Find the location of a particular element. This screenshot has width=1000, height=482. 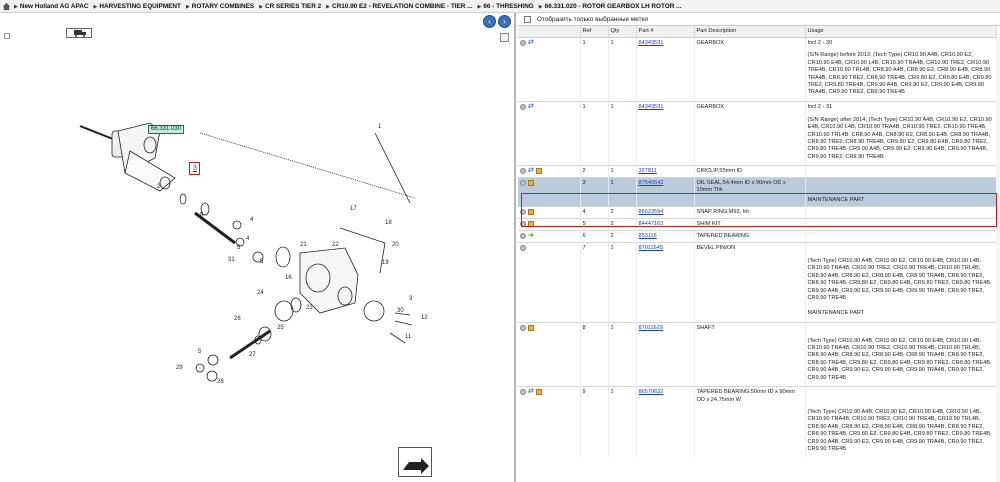

part-number-link: 86623594 is located at coordinates (651, 212).